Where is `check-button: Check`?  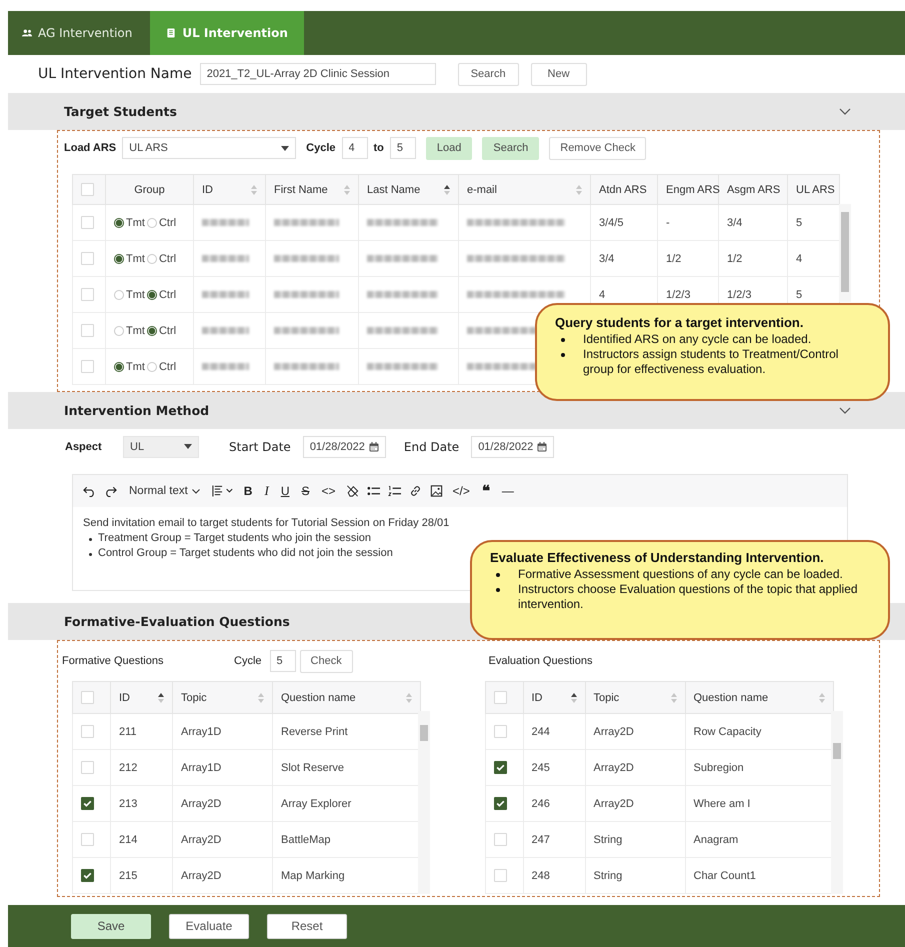 check-button: Check is located at coordinates (326, 661).